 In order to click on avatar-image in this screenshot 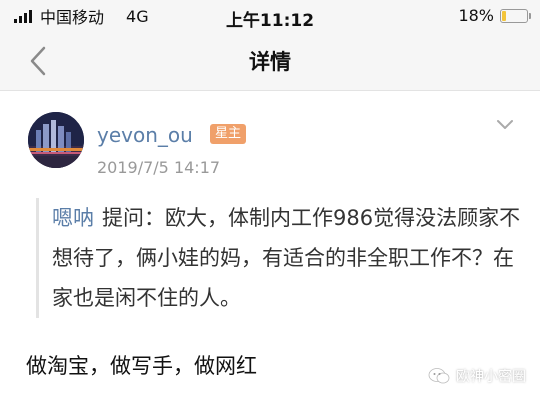, I will do `click(56, 140)`.